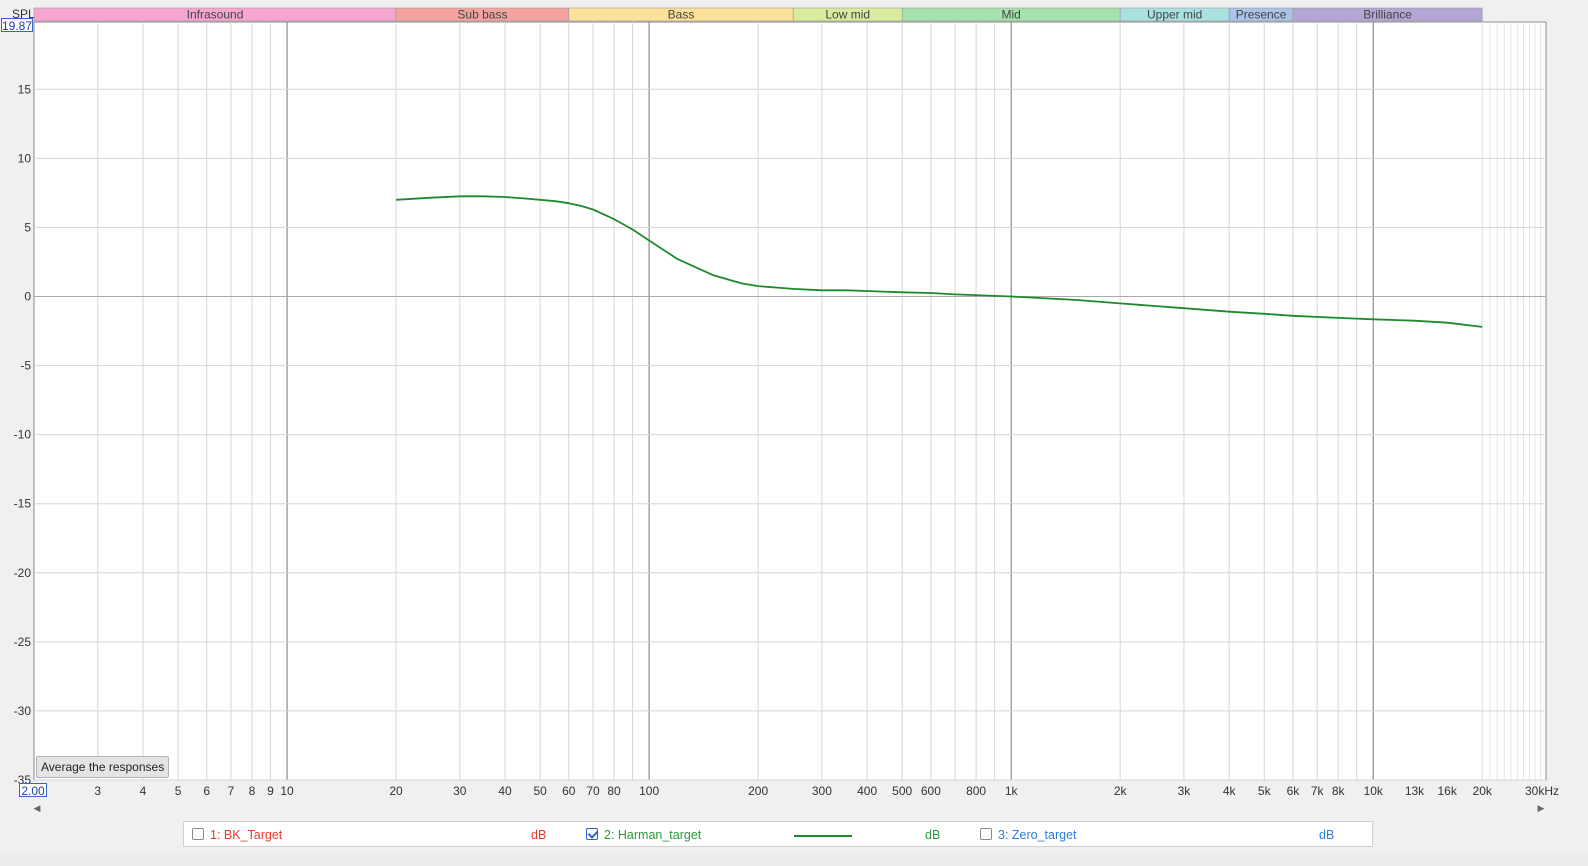  Describe the element at coordinates (1012, 791) in the screenshot. I see `x-tick-label: 1k` at that location.